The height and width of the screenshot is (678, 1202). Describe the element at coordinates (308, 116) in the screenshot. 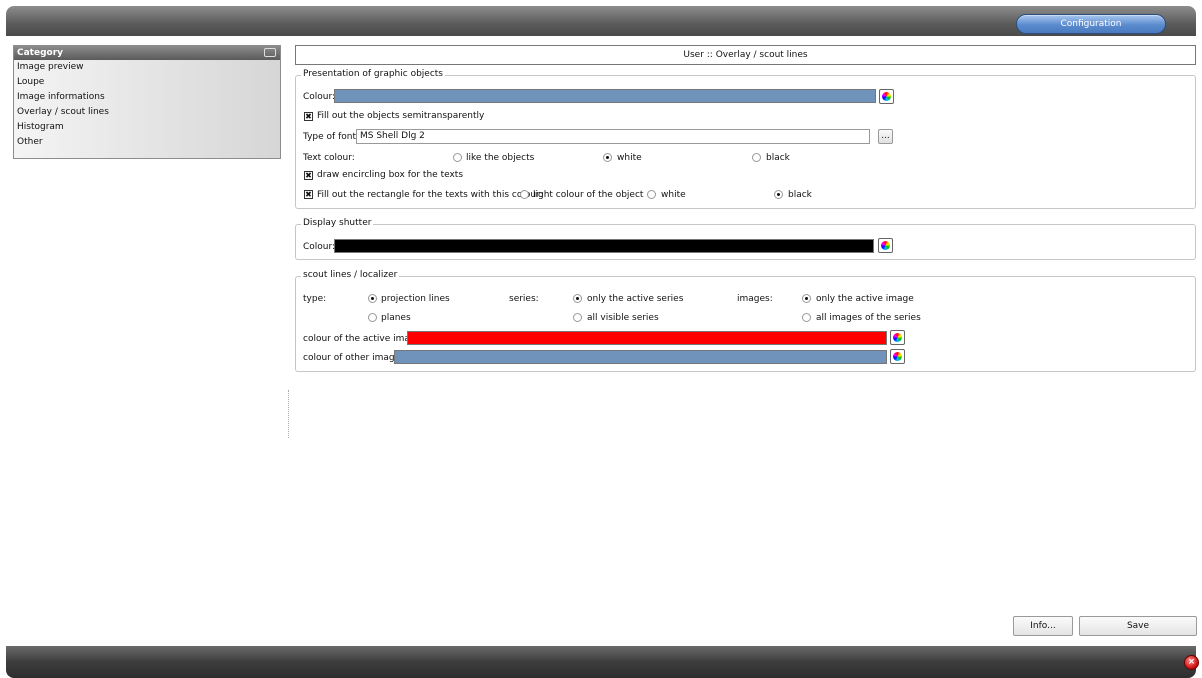

I see `fill-semitransparent-checkbox: ✖` at that location.